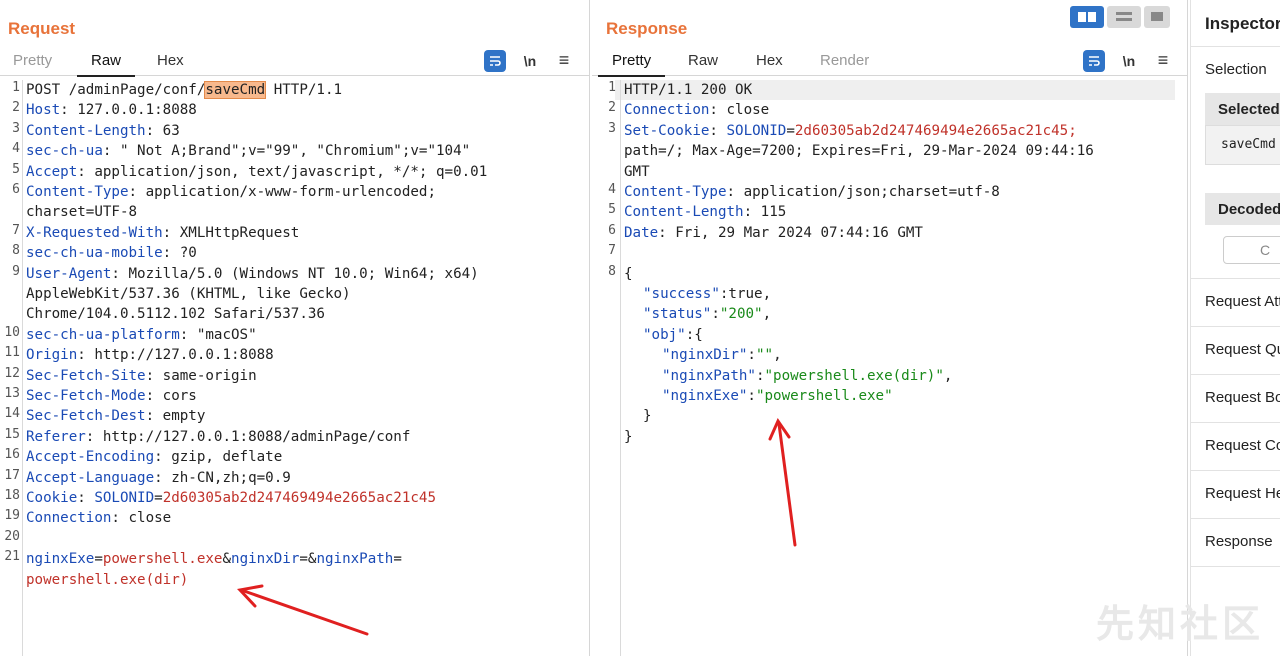  What do you see at coordinates (1242, 445) in the screenshot?
I see `section-request-cookies: Request Cookies` at bounding box center [1242, 445].